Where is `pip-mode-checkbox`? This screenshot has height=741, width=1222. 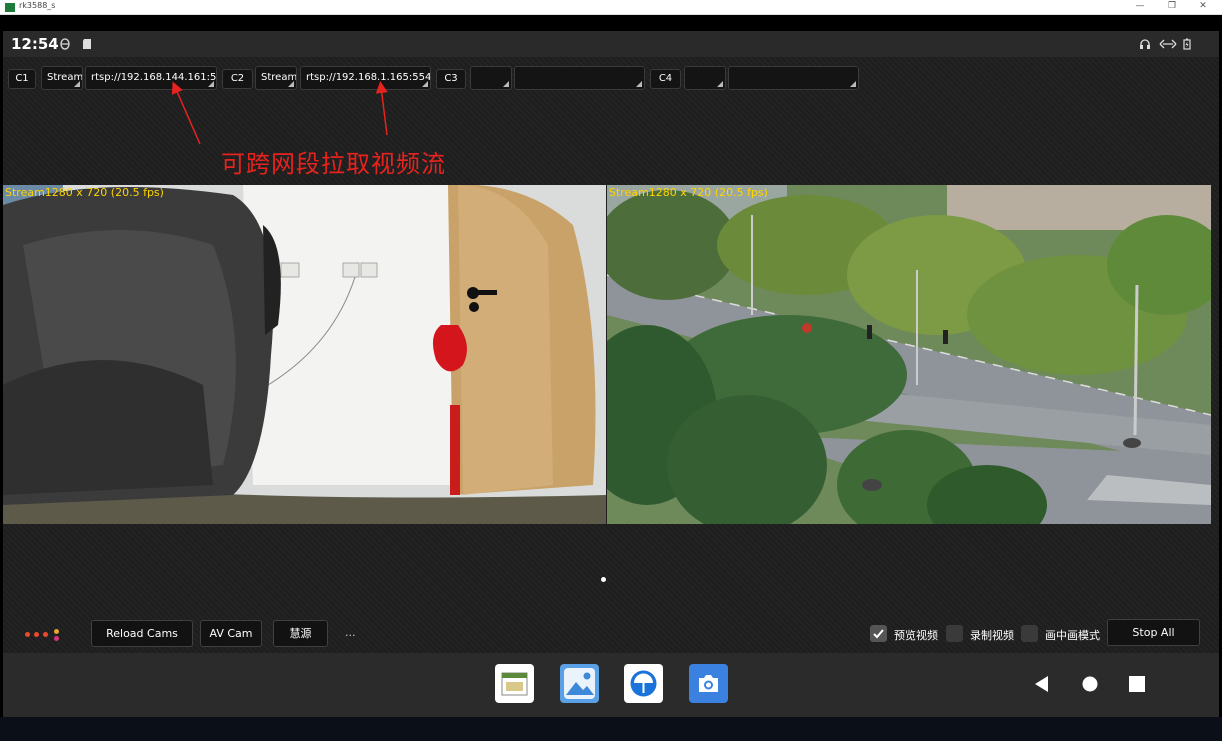 pip-mode-checkbox is located at coordinates (1029, 633).